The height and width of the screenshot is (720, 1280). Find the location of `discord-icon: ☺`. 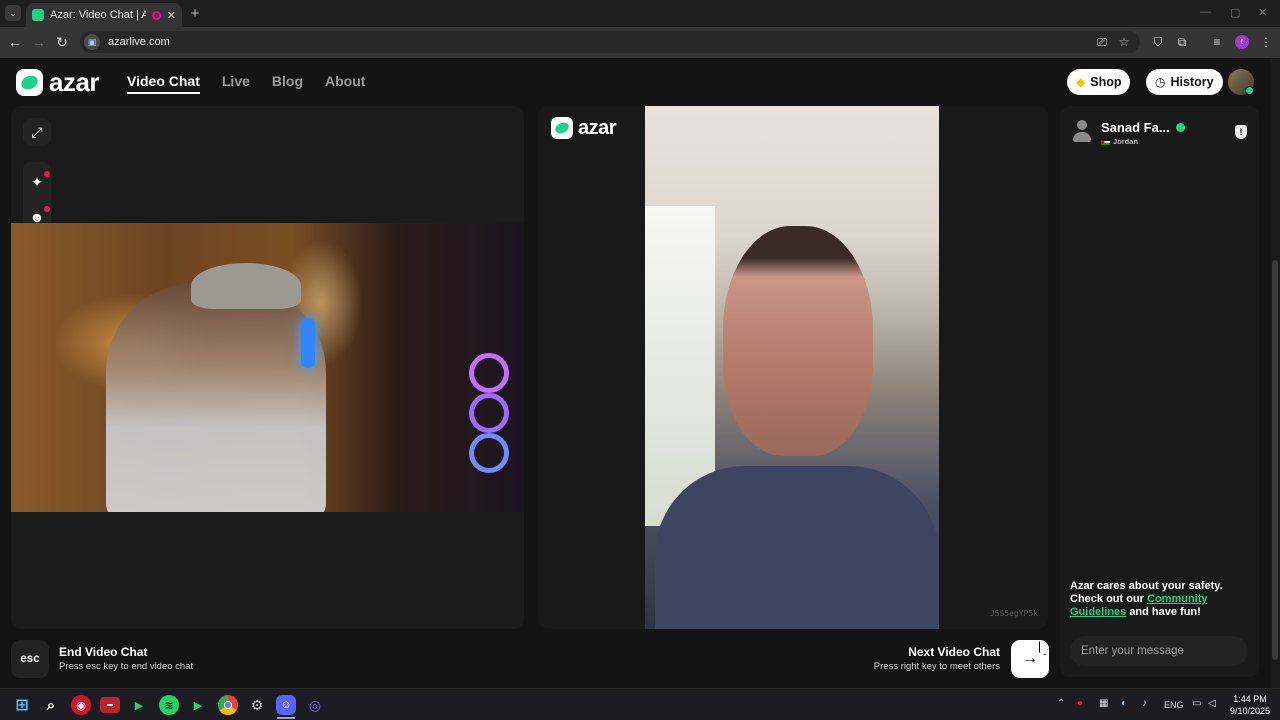

discord-icon: ☺ is located at coordinates (286, 705).